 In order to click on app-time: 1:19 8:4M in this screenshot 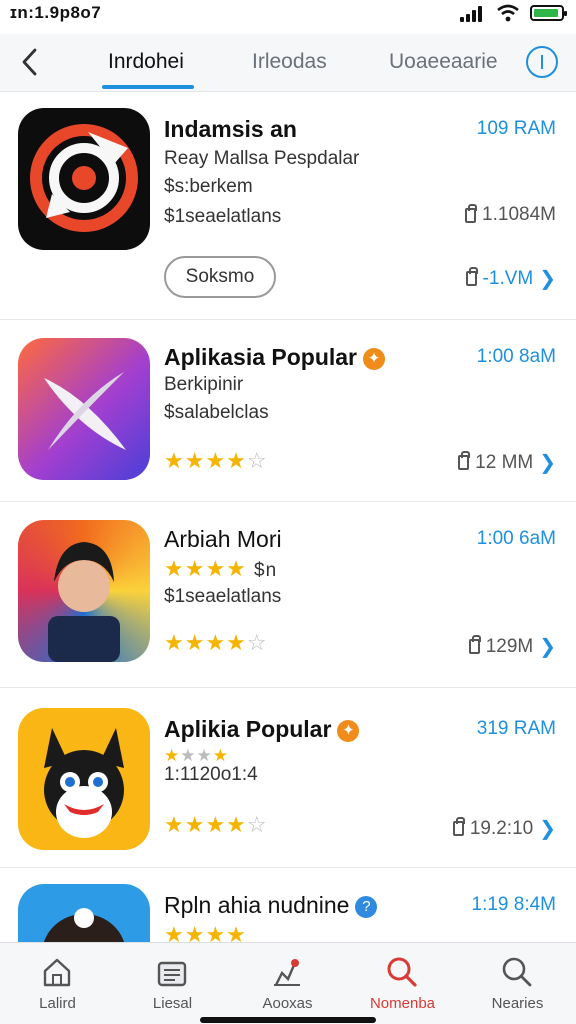, I will do `click(514, 904)`.